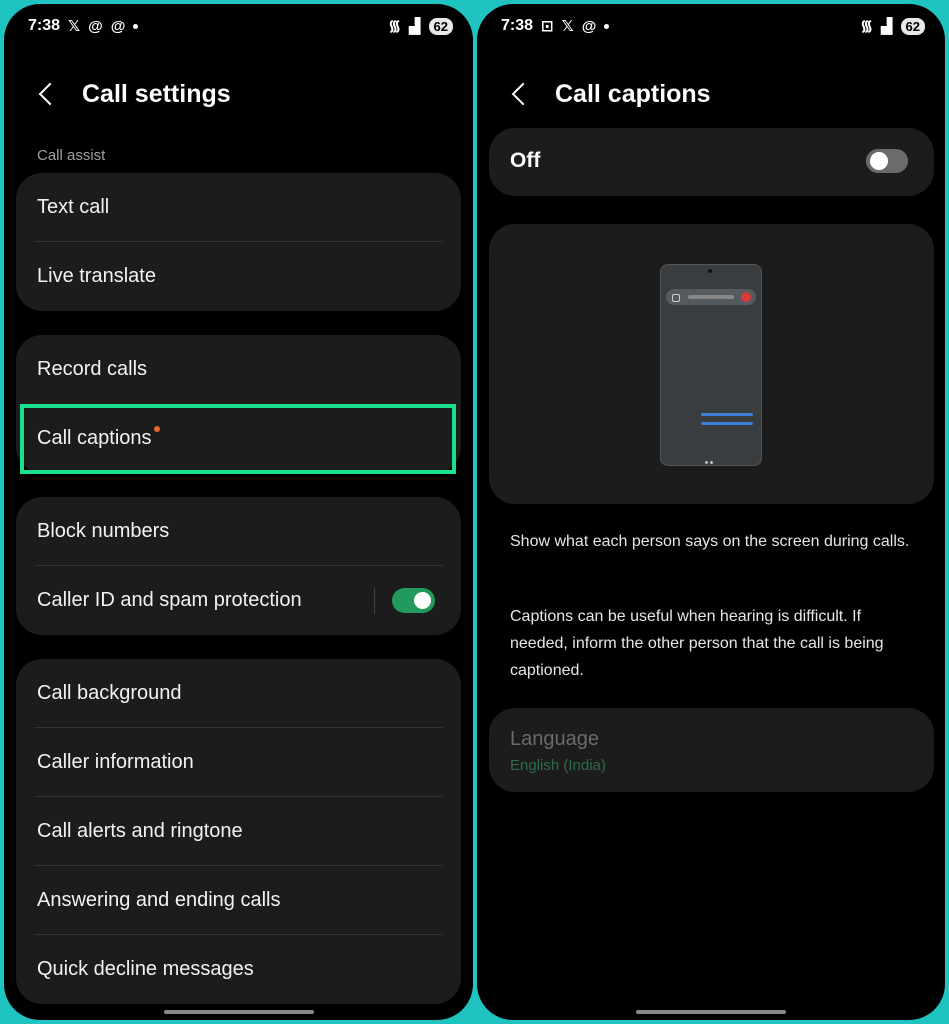 This screenshot has height=1024, width=949. What do you see at coordinates (115, 762) in the screenshot?
I see `menu-item-label: Caller information` at bounding box center [115, 762].